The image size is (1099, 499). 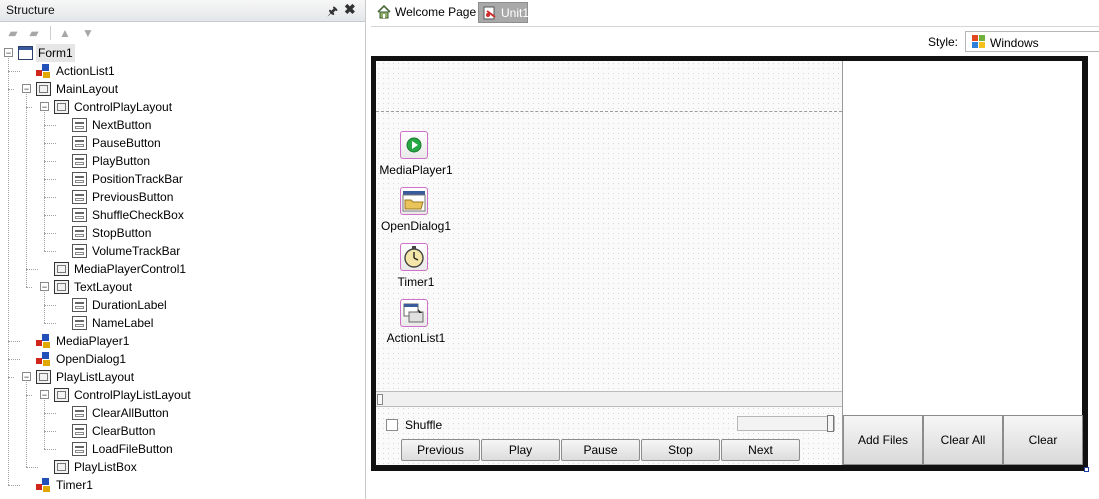 What do you see at coordinates (182, 89) in the screenshot?
I see `tree-node: − MainLayout` at bounding box center [182, 89].